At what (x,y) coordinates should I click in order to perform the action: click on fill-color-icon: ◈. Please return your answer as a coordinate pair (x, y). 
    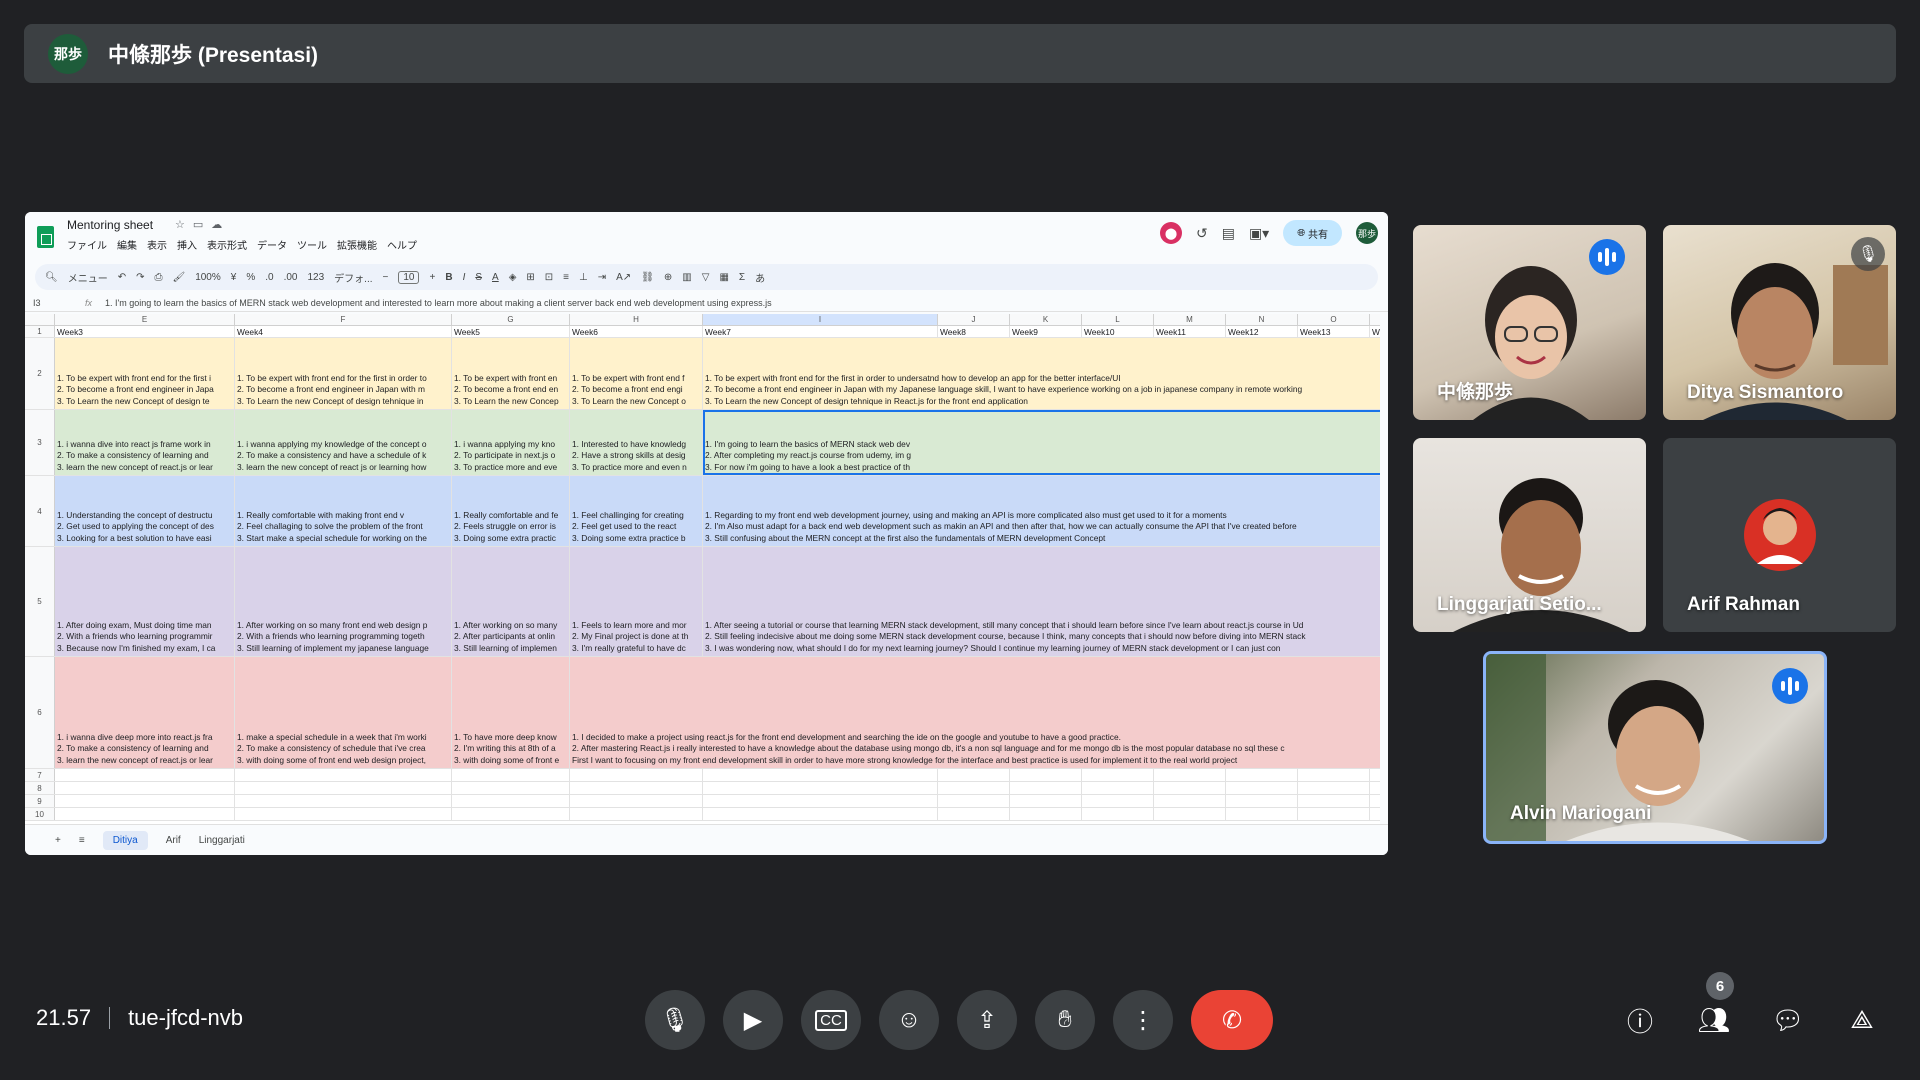
    Looking at the image, I should click on (513, 277).